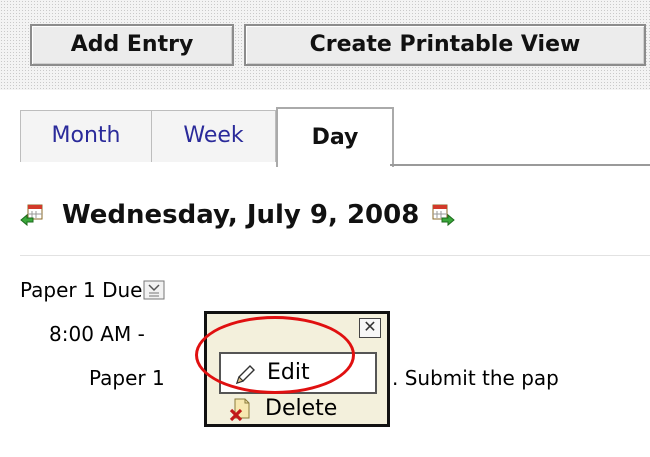 The image size is (650, 457). Describe the element at coordinates (132, 45) in the screenshot. I see `add-entry-button: Add Entry` at that location.